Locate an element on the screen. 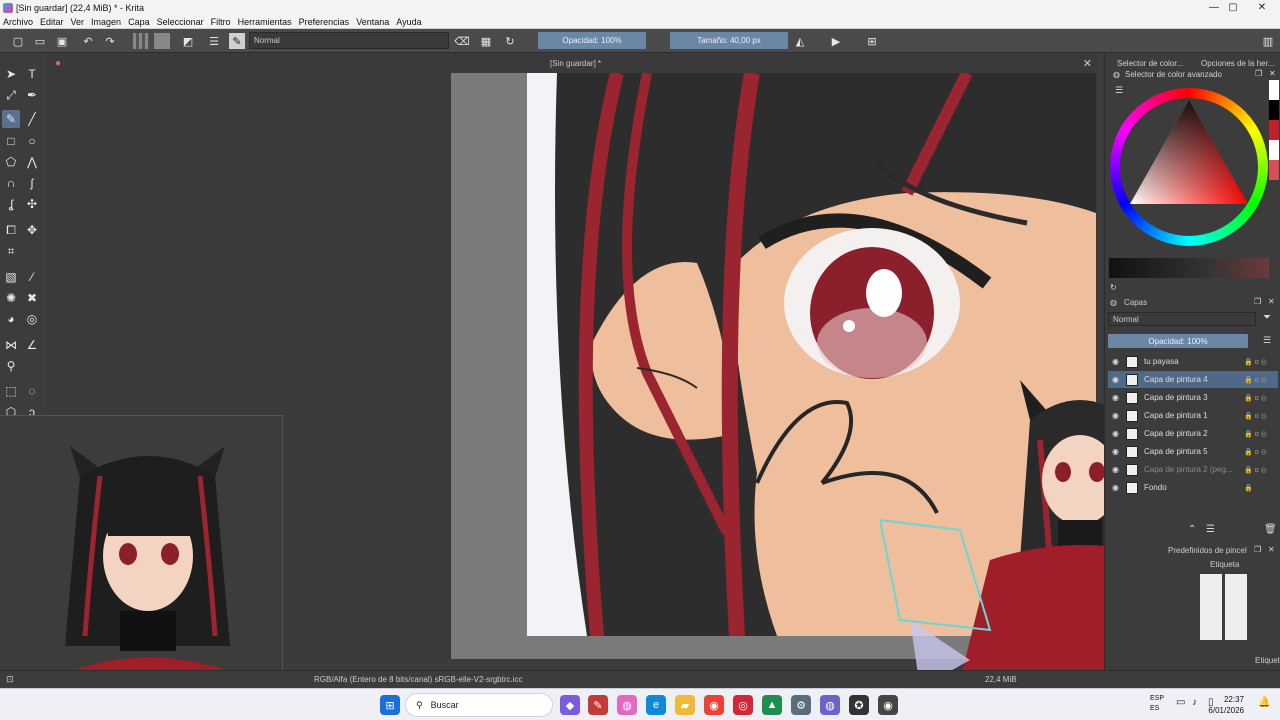  layer-blend-select: Normal is located at coordinates (1182, 319).